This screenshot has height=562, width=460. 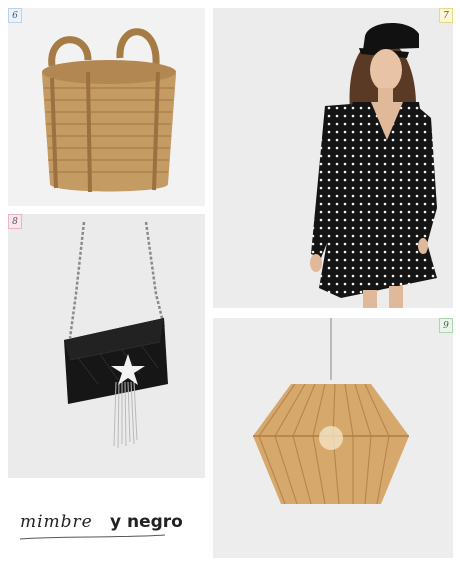 I want to click on caption-underline, so click(x=93, y=537).